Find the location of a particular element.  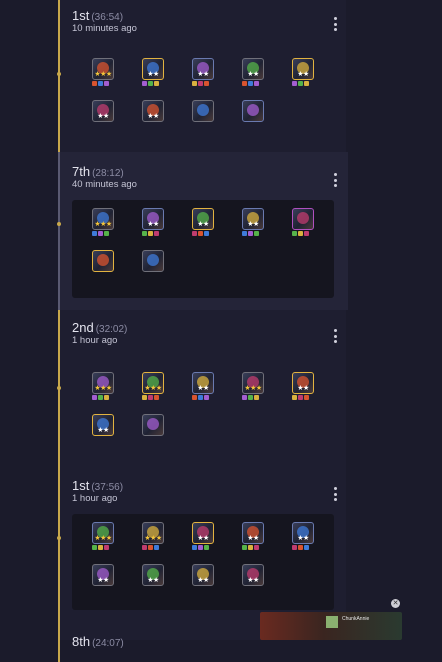

placement: 1st is located at coordinates (81, 485).